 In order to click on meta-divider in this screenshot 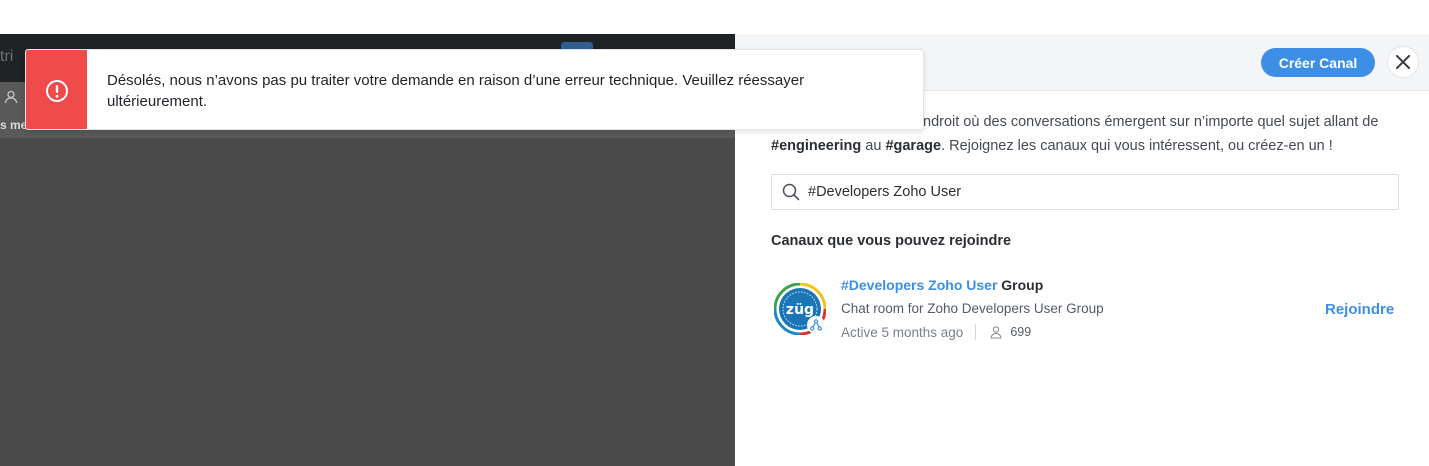, I will do `click(976, 332)`.